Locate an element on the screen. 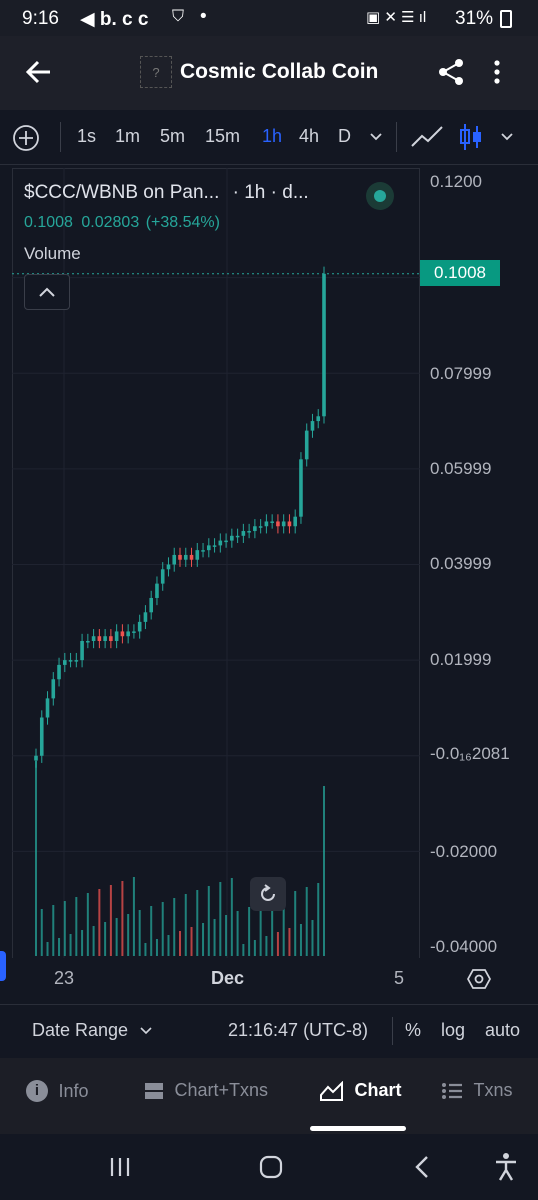 The width and height of the screenshot is (538, 1200). candles-icon is located at coordinates (471, 137).